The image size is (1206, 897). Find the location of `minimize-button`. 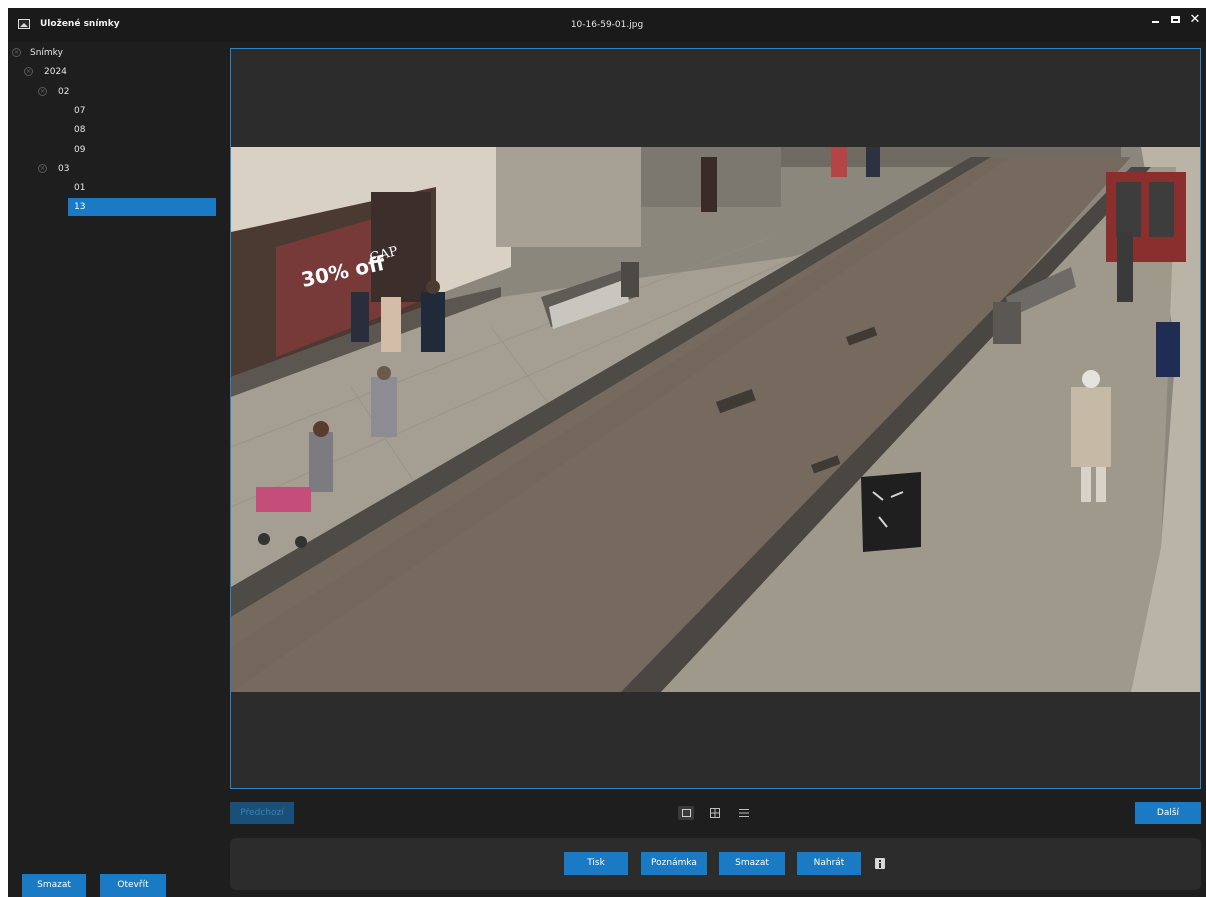

minimize-button is located at coordinates (1155, 20).